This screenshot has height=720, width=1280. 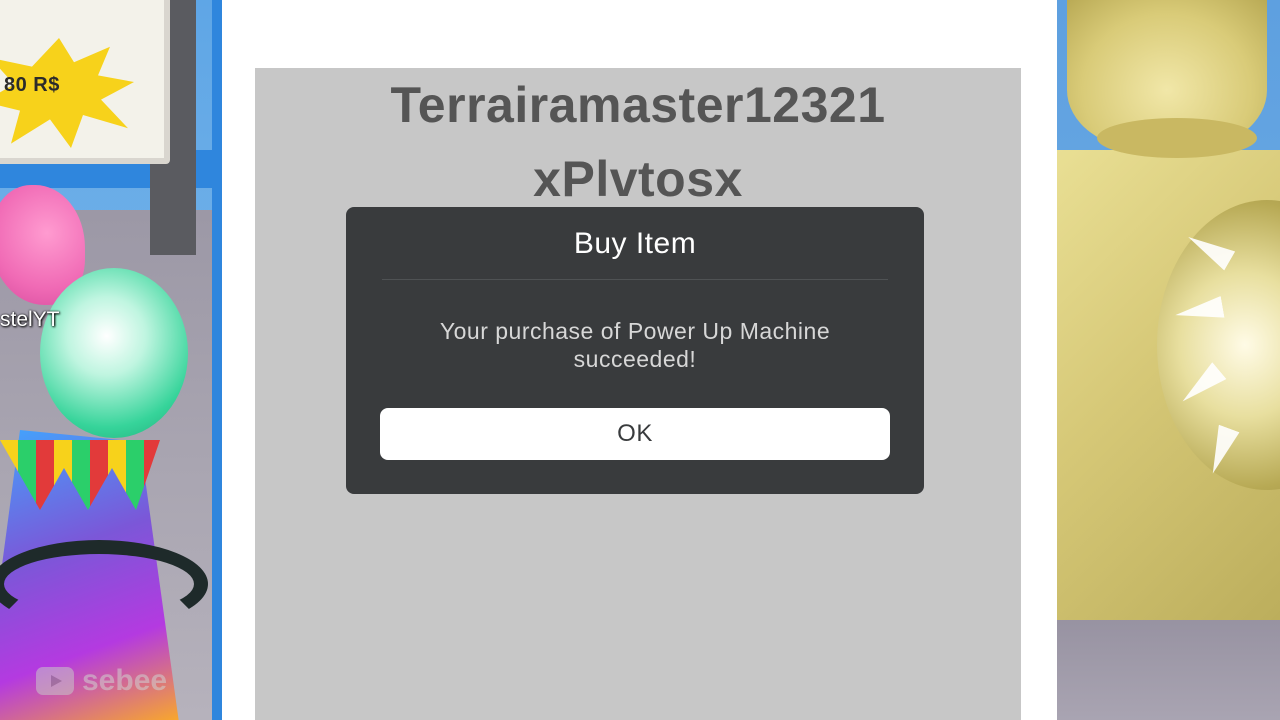 I want to click on machine-ring, so click(x=1177, y=138).